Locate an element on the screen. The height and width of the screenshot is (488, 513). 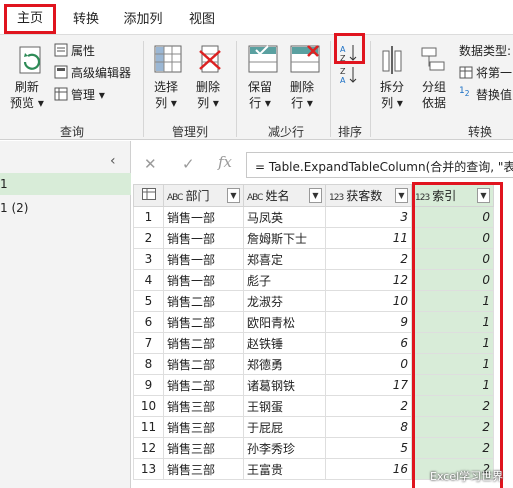
cell-name: 欧阳青松 is located at coordinates (284, 322).